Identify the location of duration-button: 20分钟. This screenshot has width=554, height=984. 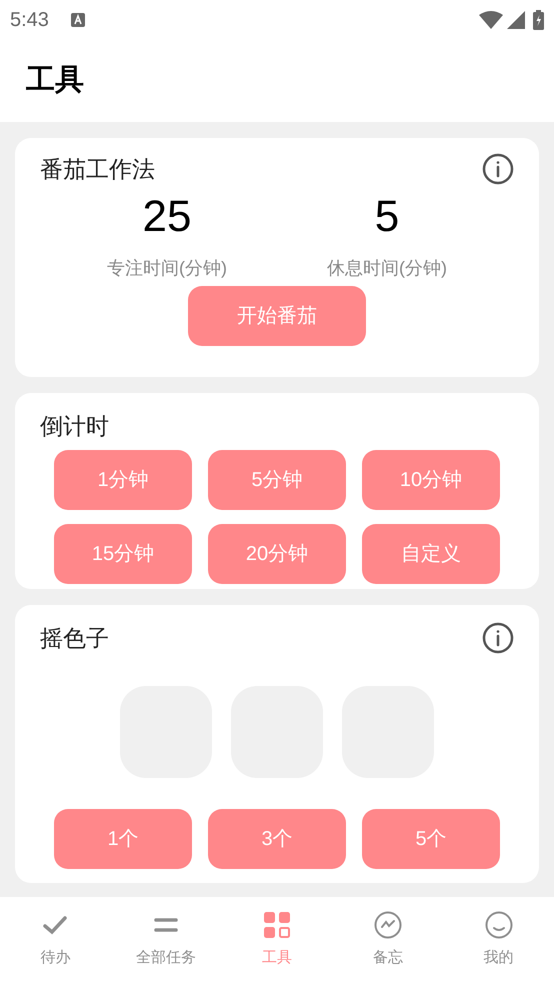
(277, 554).